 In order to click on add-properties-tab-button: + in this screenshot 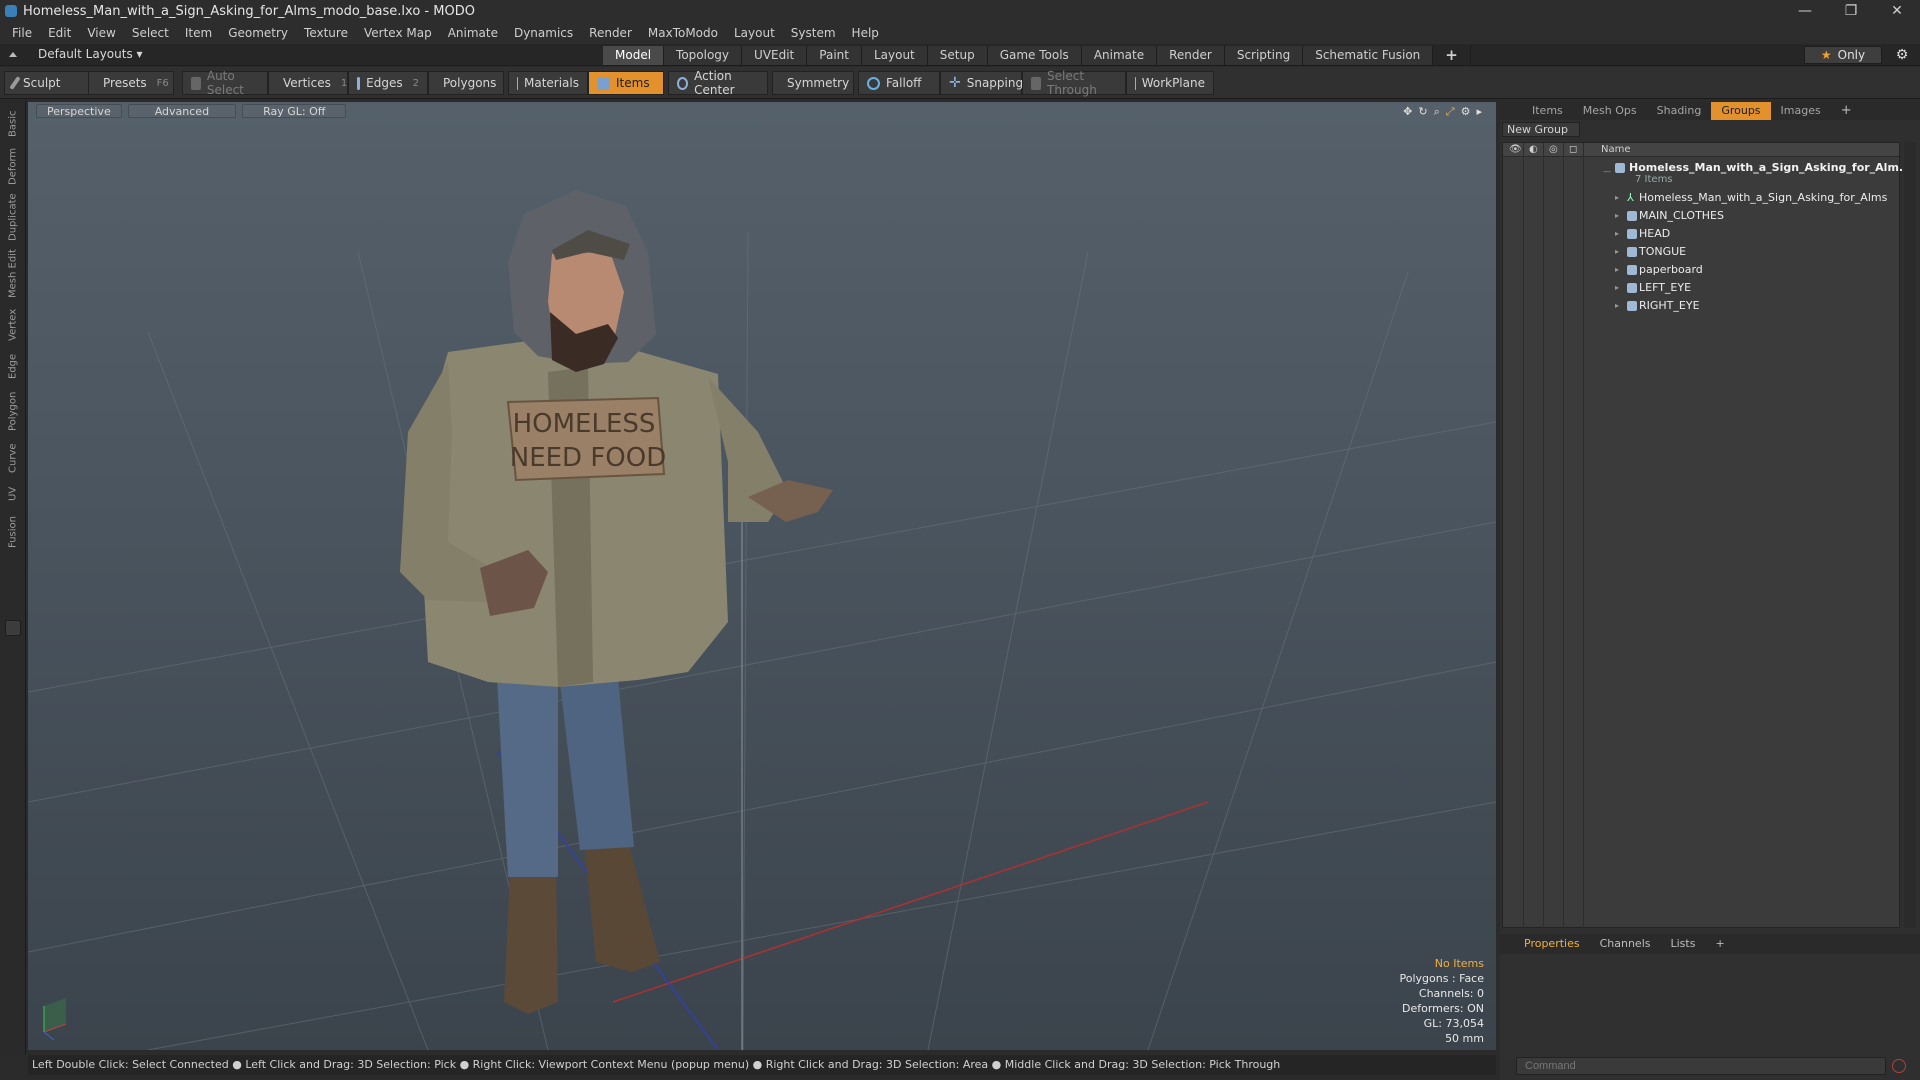, I will do `click(1719, 944)`.